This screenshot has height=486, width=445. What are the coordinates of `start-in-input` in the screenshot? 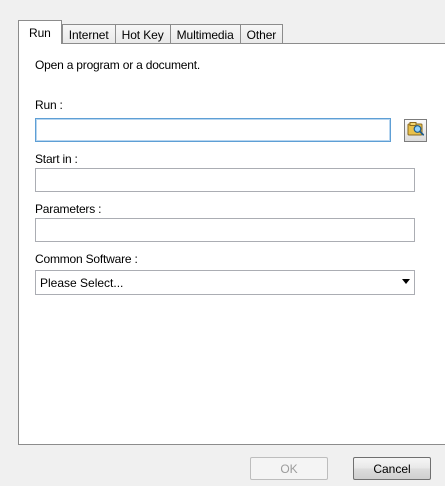 It's located at (225, 180).